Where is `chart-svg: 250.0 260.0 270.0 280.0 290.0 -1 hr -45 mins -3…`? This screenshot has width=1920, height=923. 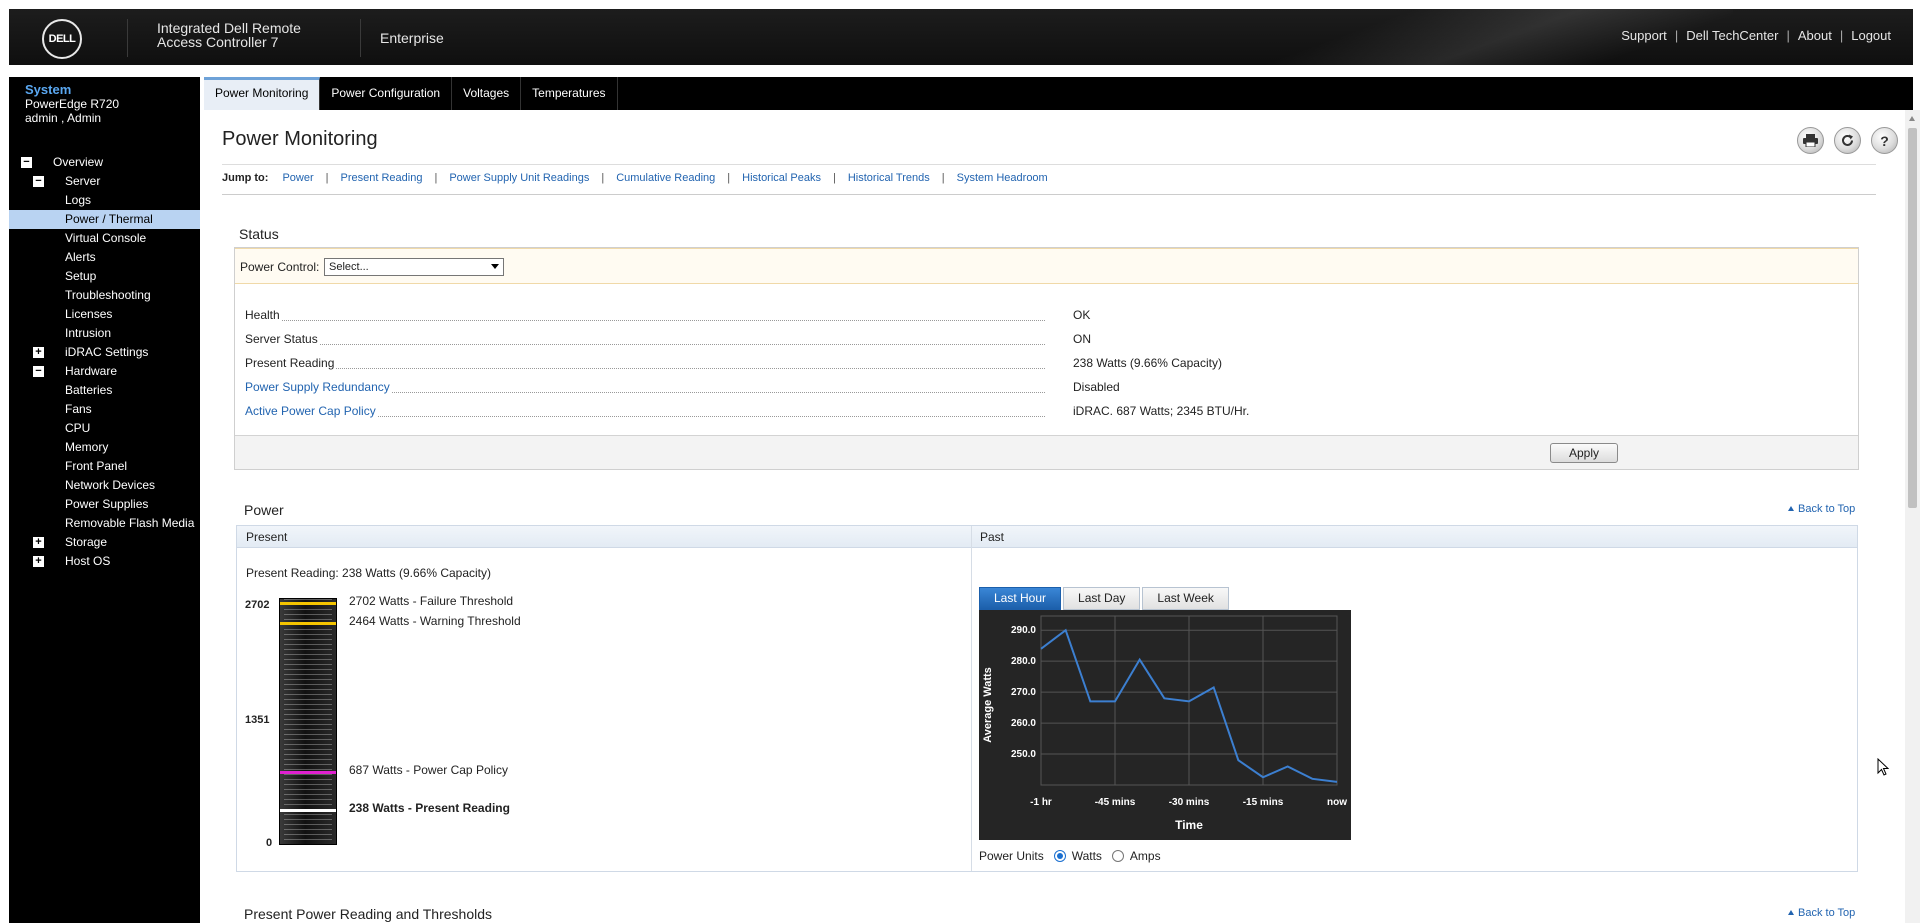
chart-svg: 250.0 260.0 270.0 280.0 290.0 -1 hr -45 mins -3… is located at coordinates (1164, 723).